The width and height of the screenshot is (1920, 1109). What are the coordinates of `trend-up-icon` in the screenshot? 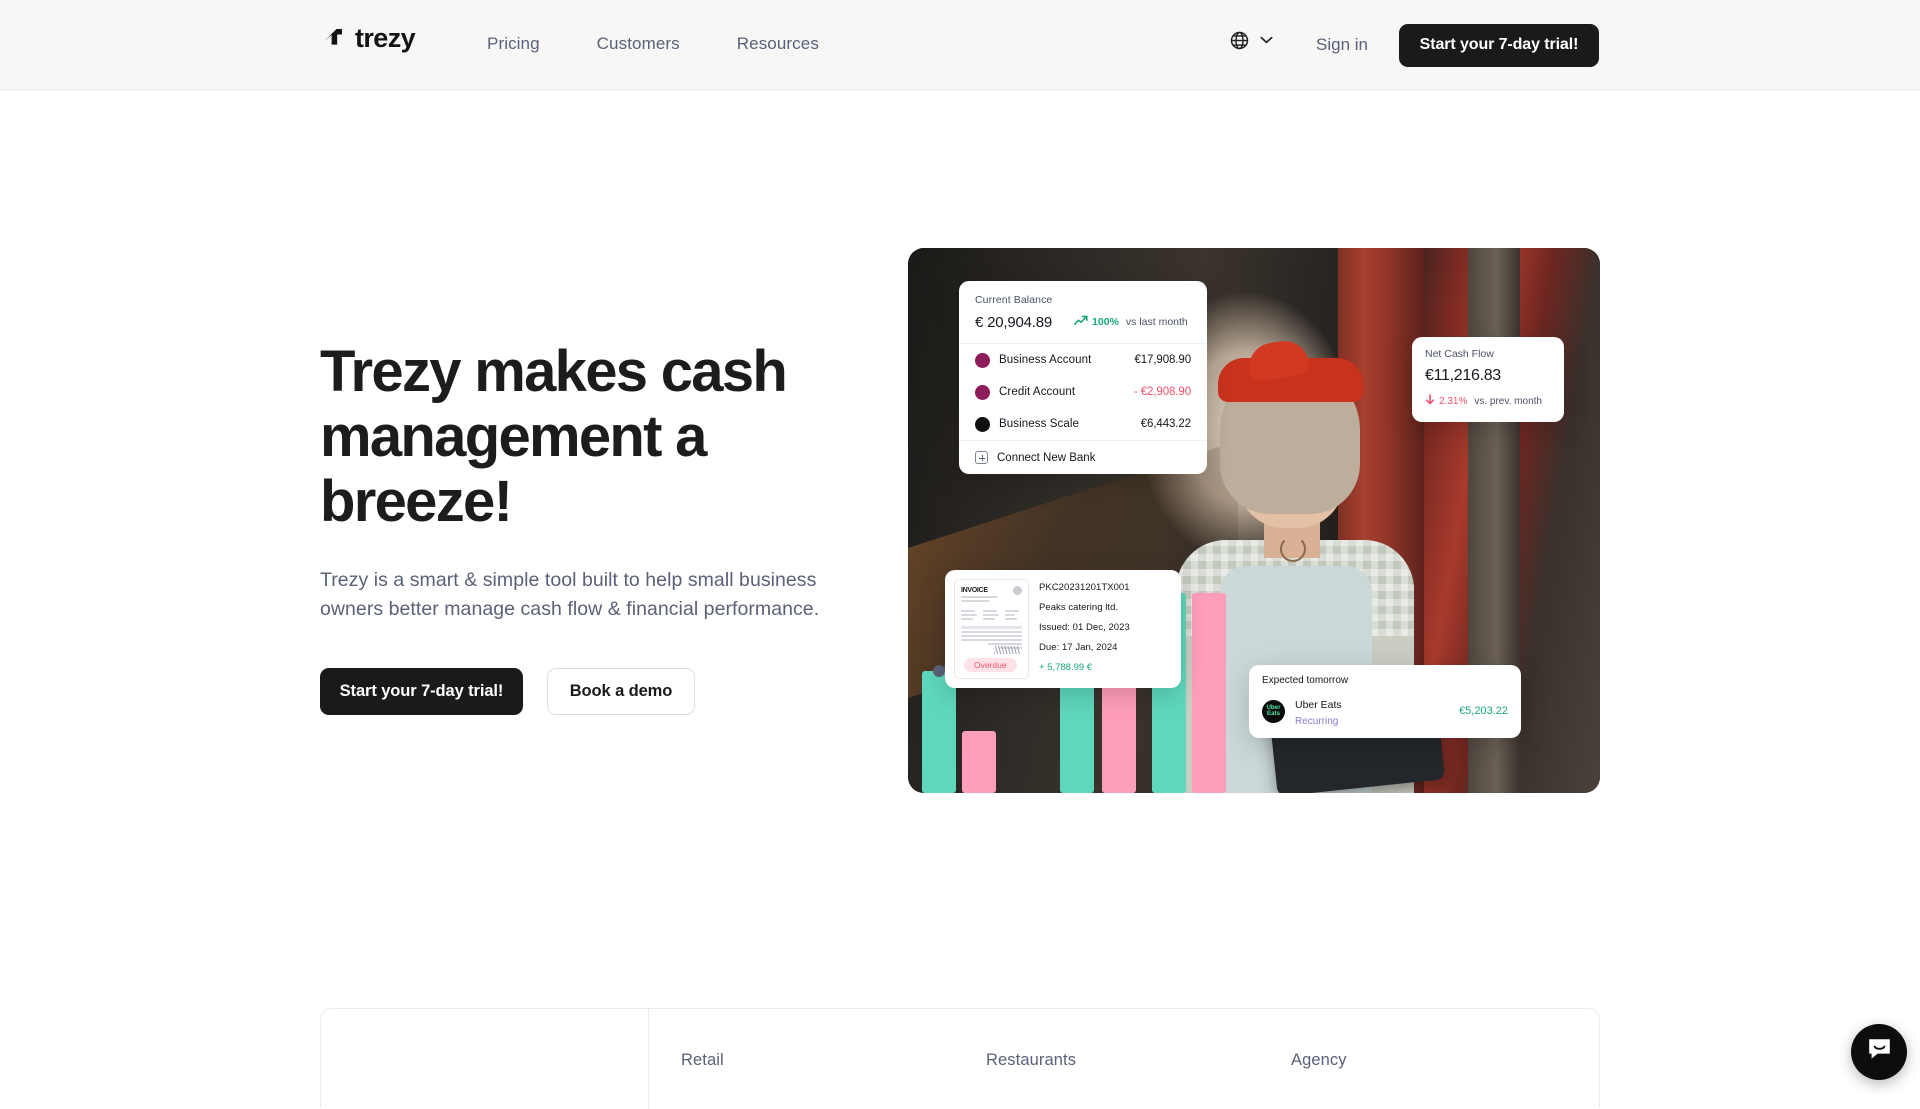 It's located at (1081, 322).